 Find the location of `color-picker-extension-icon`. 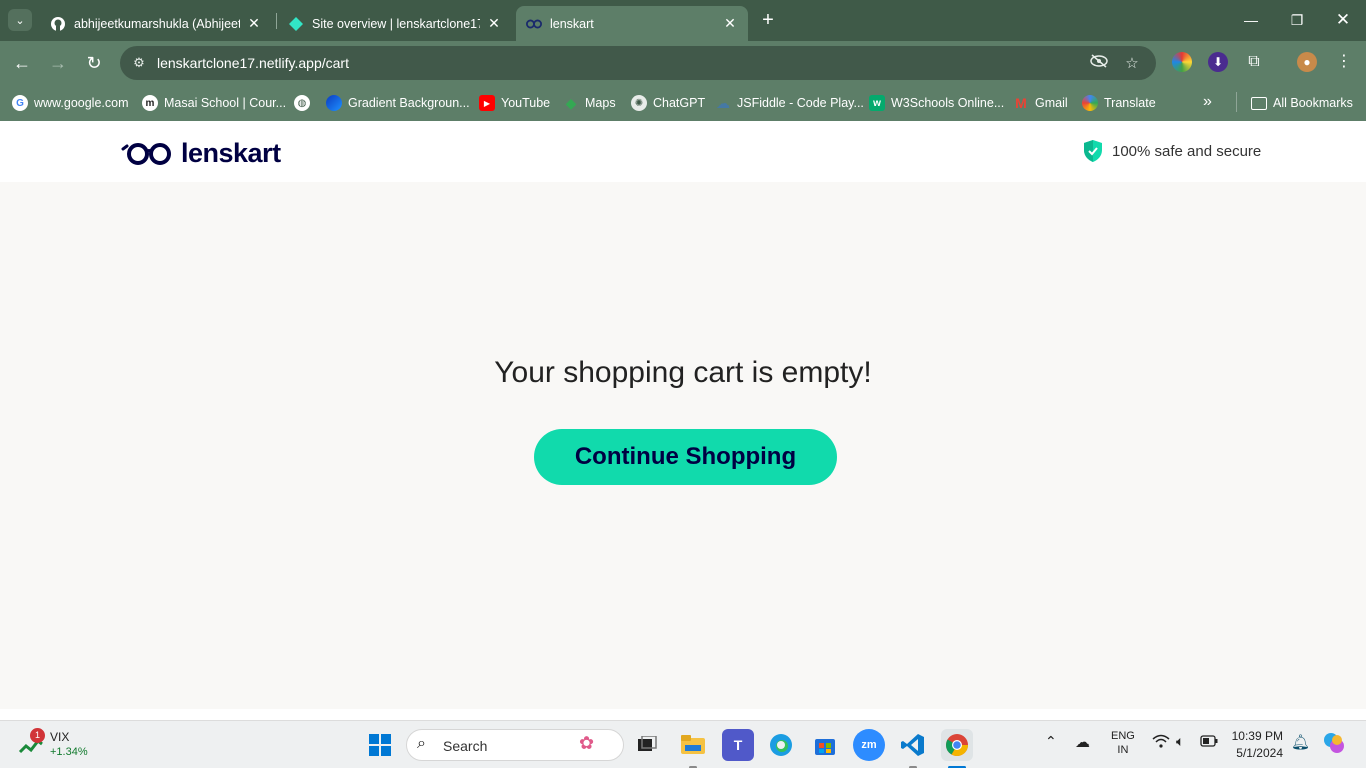

color-picker-extension-icon is located at coordinates (1182, 62).